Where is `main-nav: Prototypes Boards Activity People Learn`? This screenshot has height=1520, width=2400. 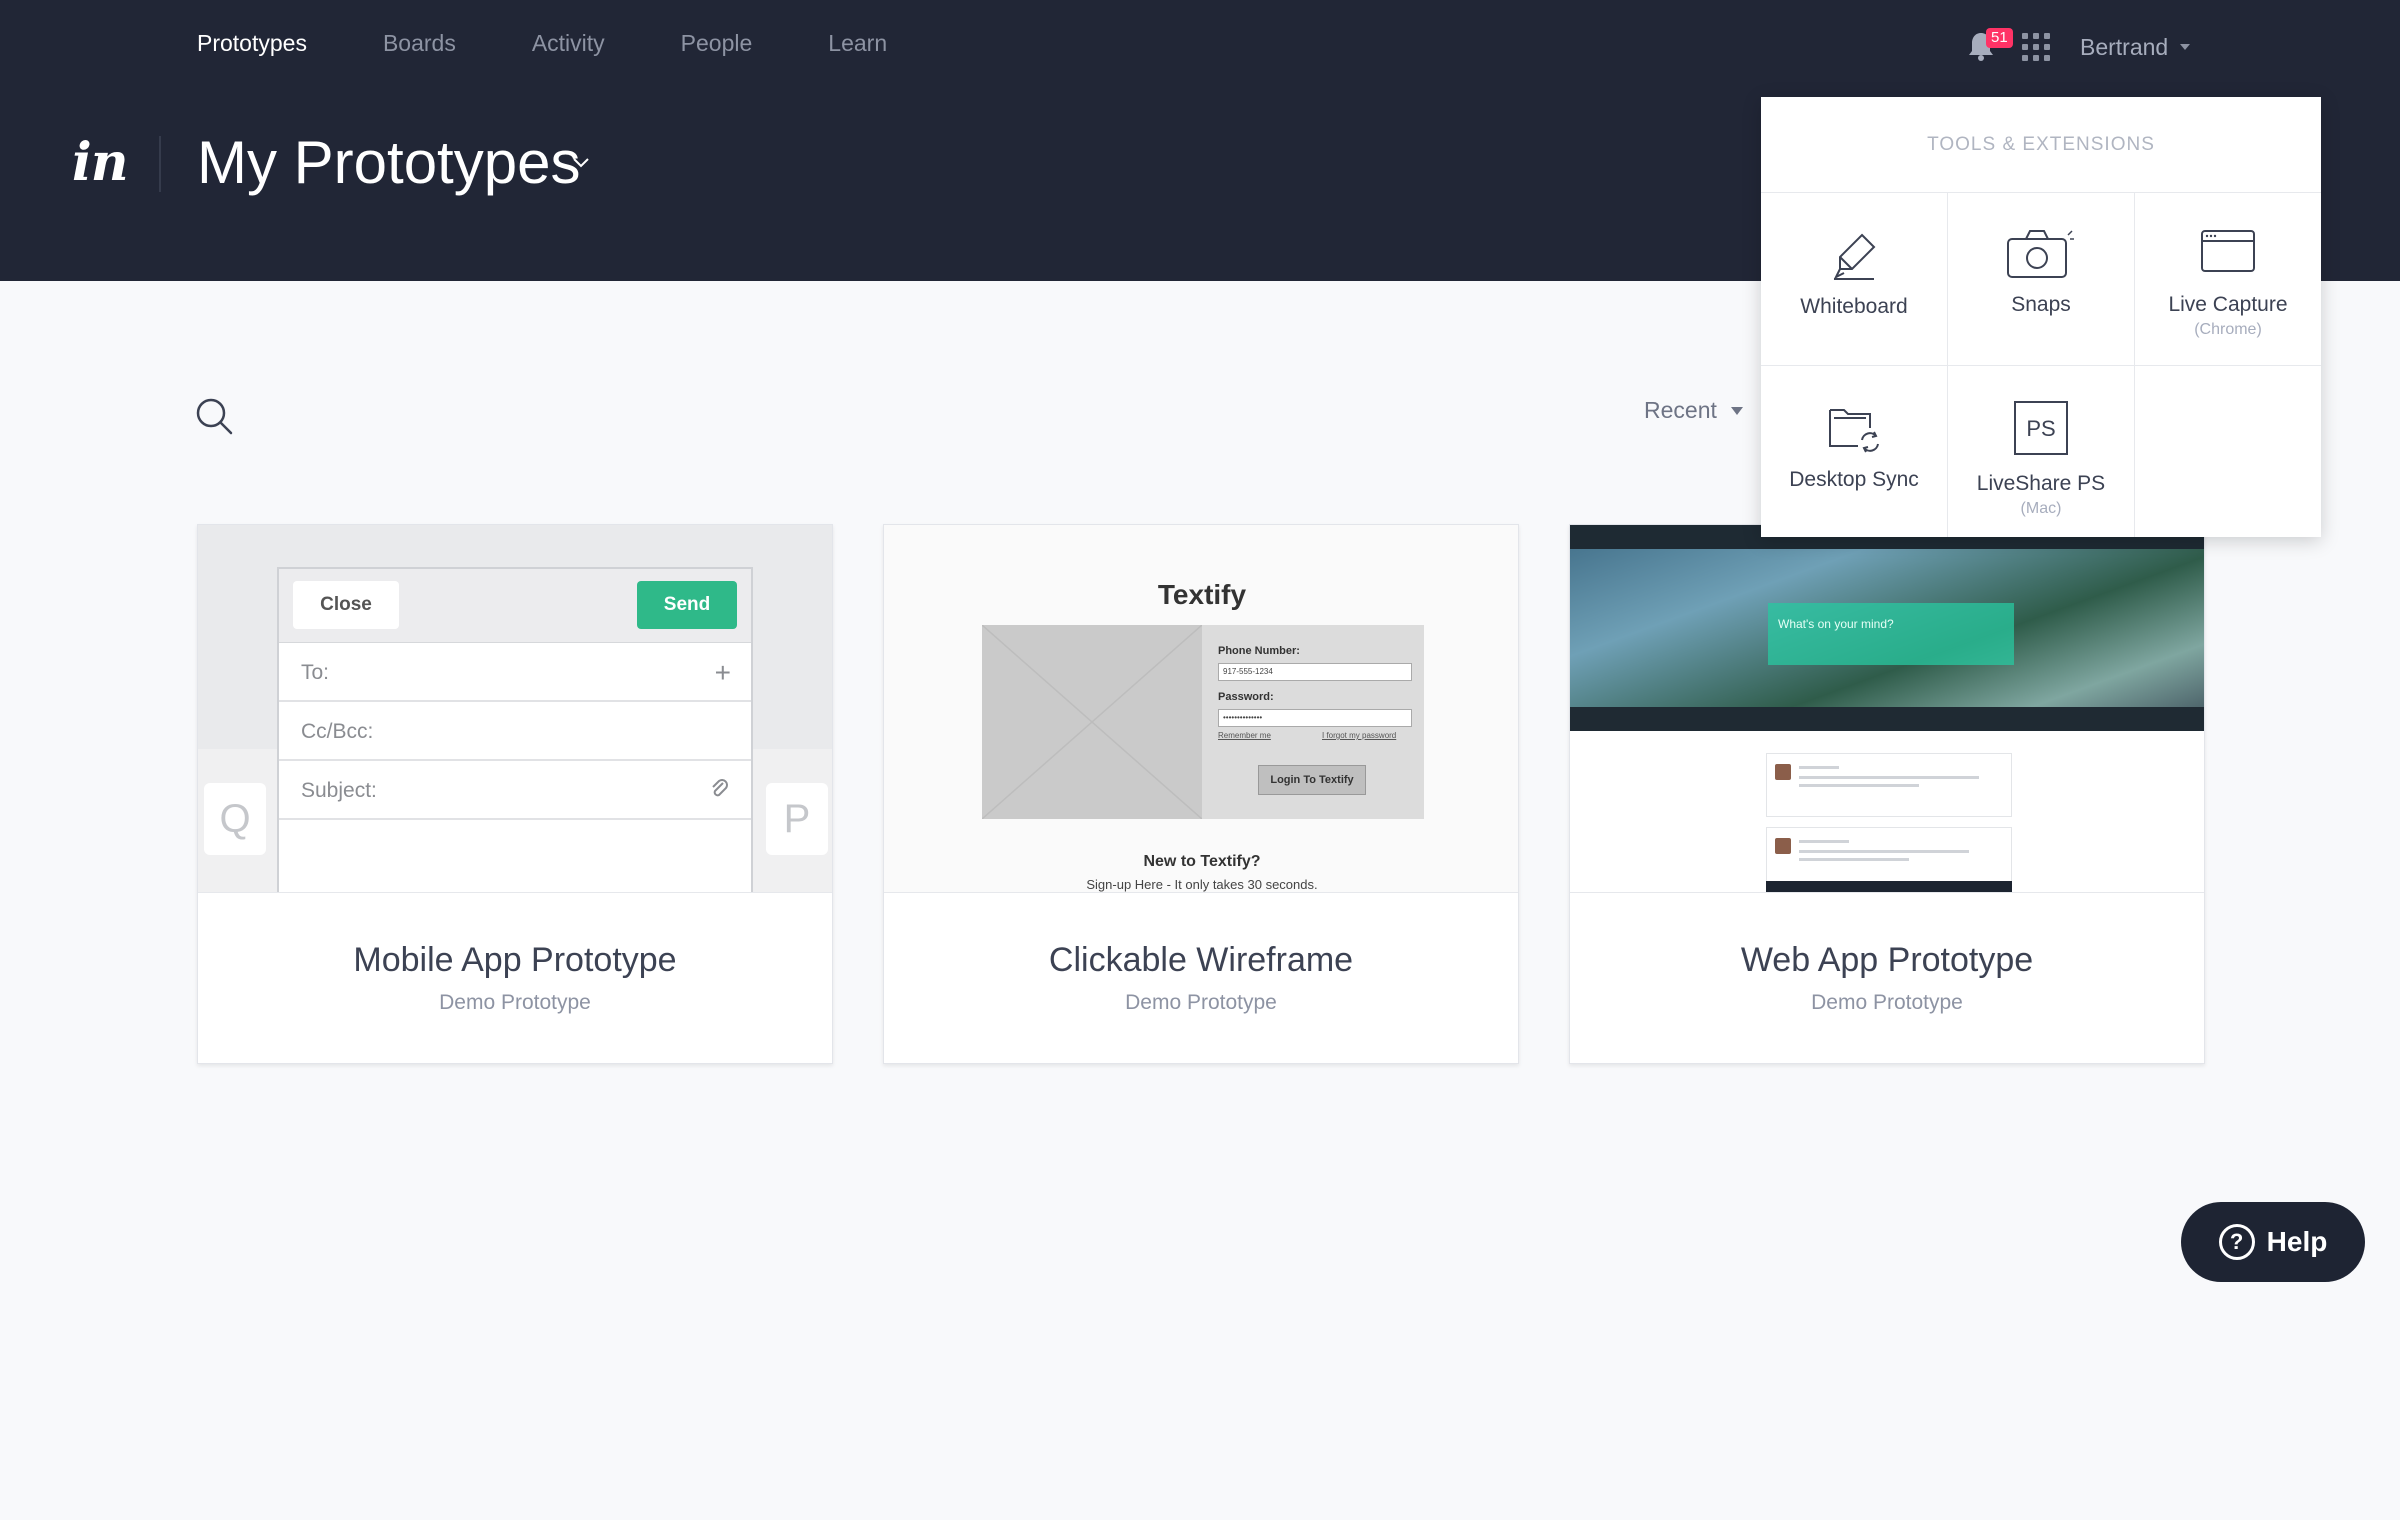 main-nav: Prototypes Boards Activity People Learn is located at coordinates (580, 43).